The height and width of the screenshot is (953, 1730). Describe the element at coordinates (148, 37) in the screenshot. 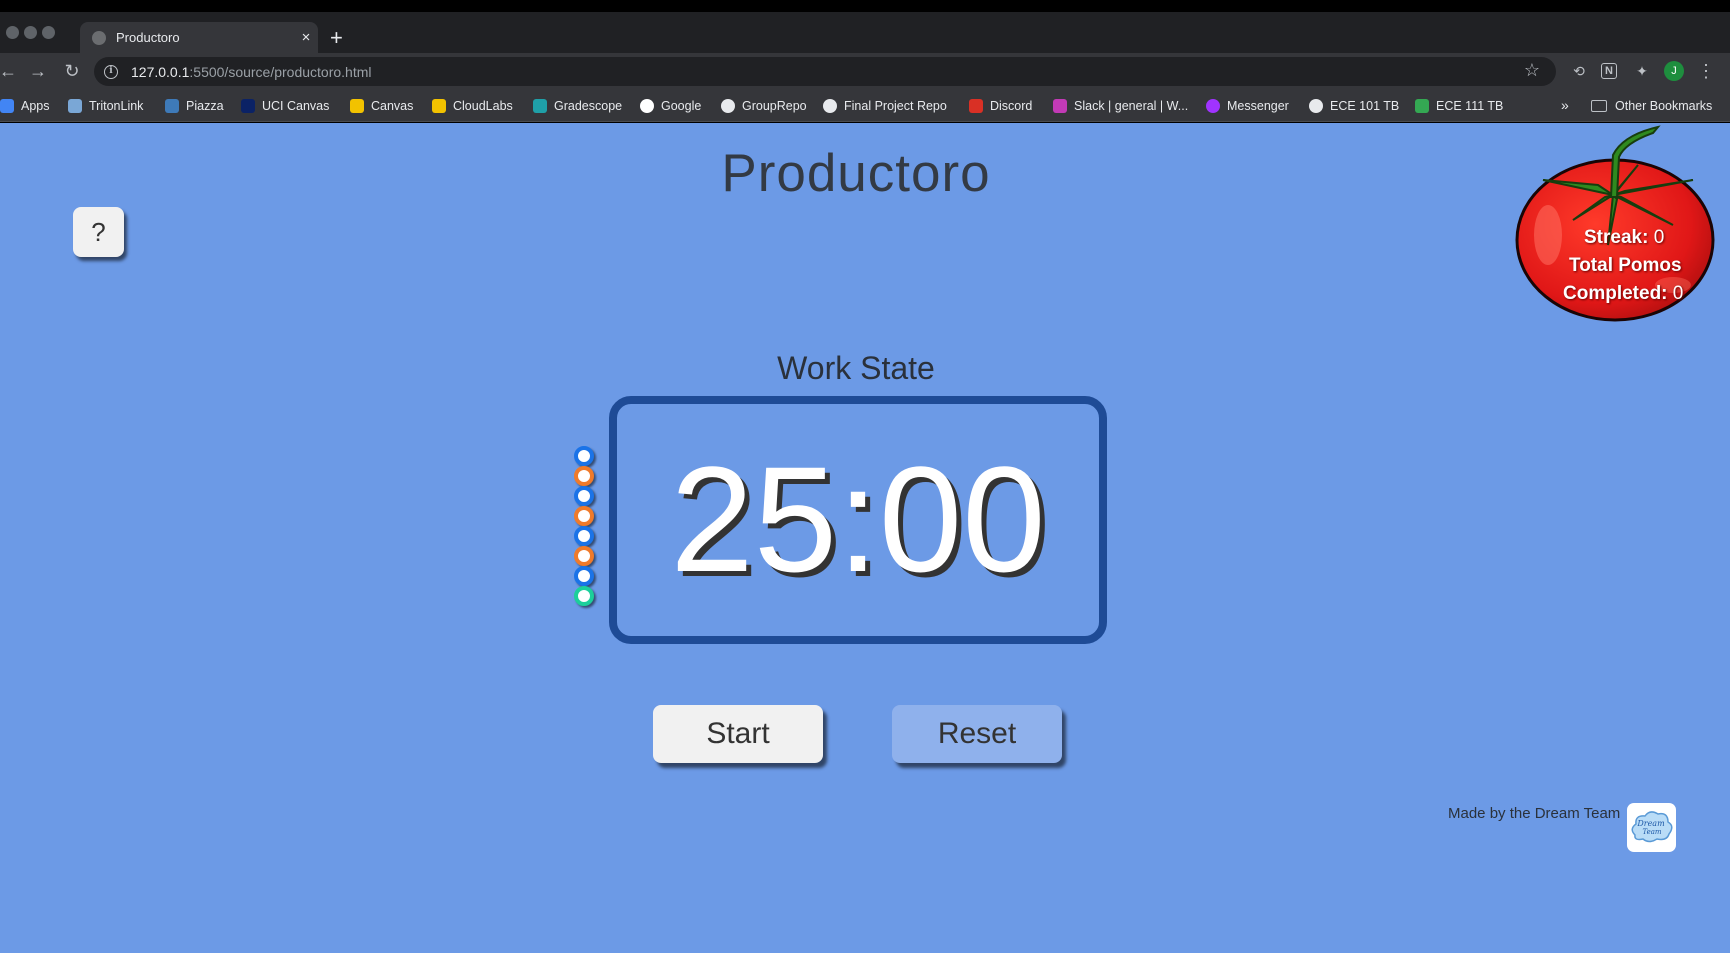

I see `tab-title: Productoro` at that location.